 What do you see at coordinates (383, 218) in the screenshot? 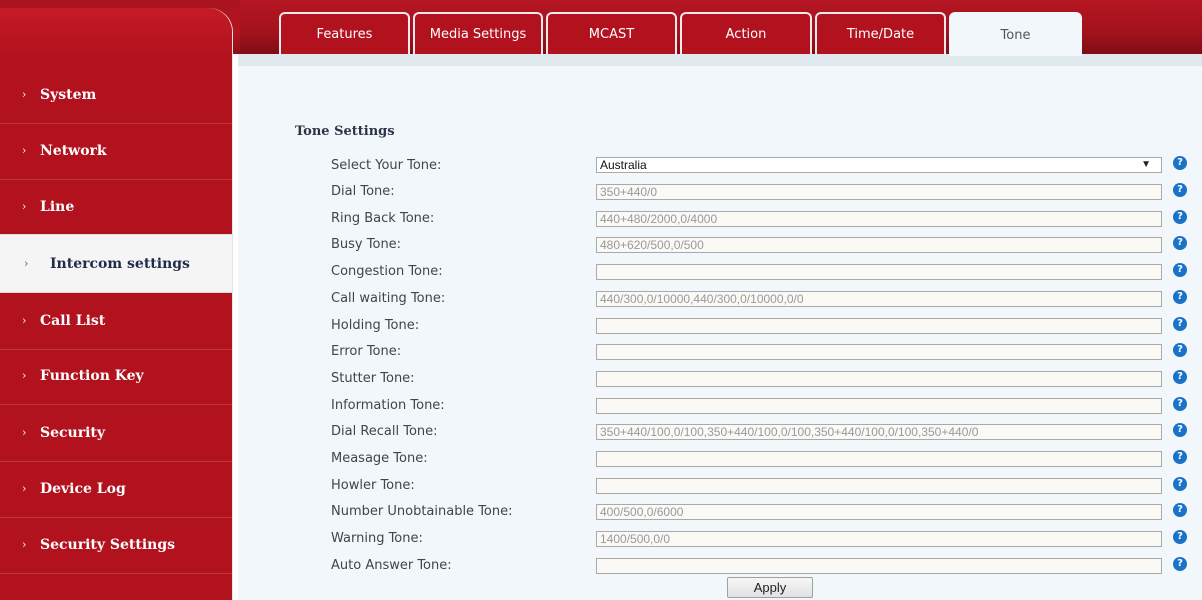
I see `ring-back-tone-label: Ring Back Tone:` at bounding box center [383, 218].